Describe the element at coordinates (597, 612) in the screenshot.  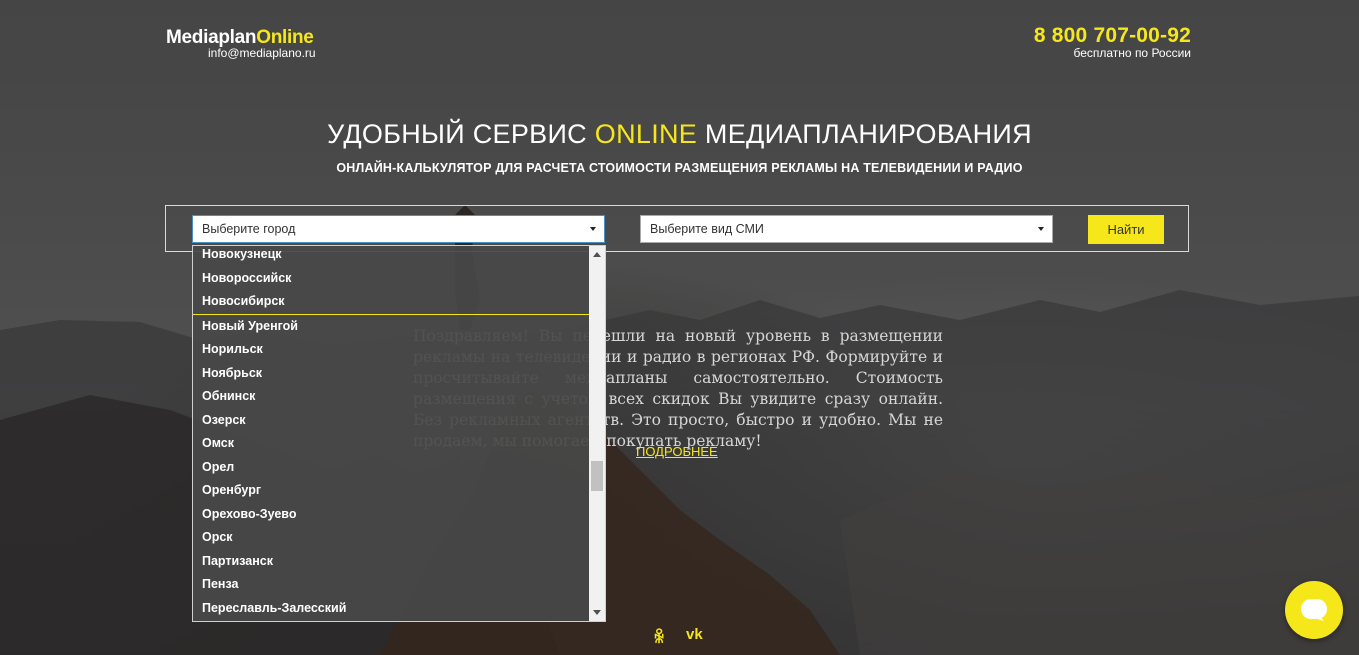
I see `scroll-down-arrow-icon` at that location.